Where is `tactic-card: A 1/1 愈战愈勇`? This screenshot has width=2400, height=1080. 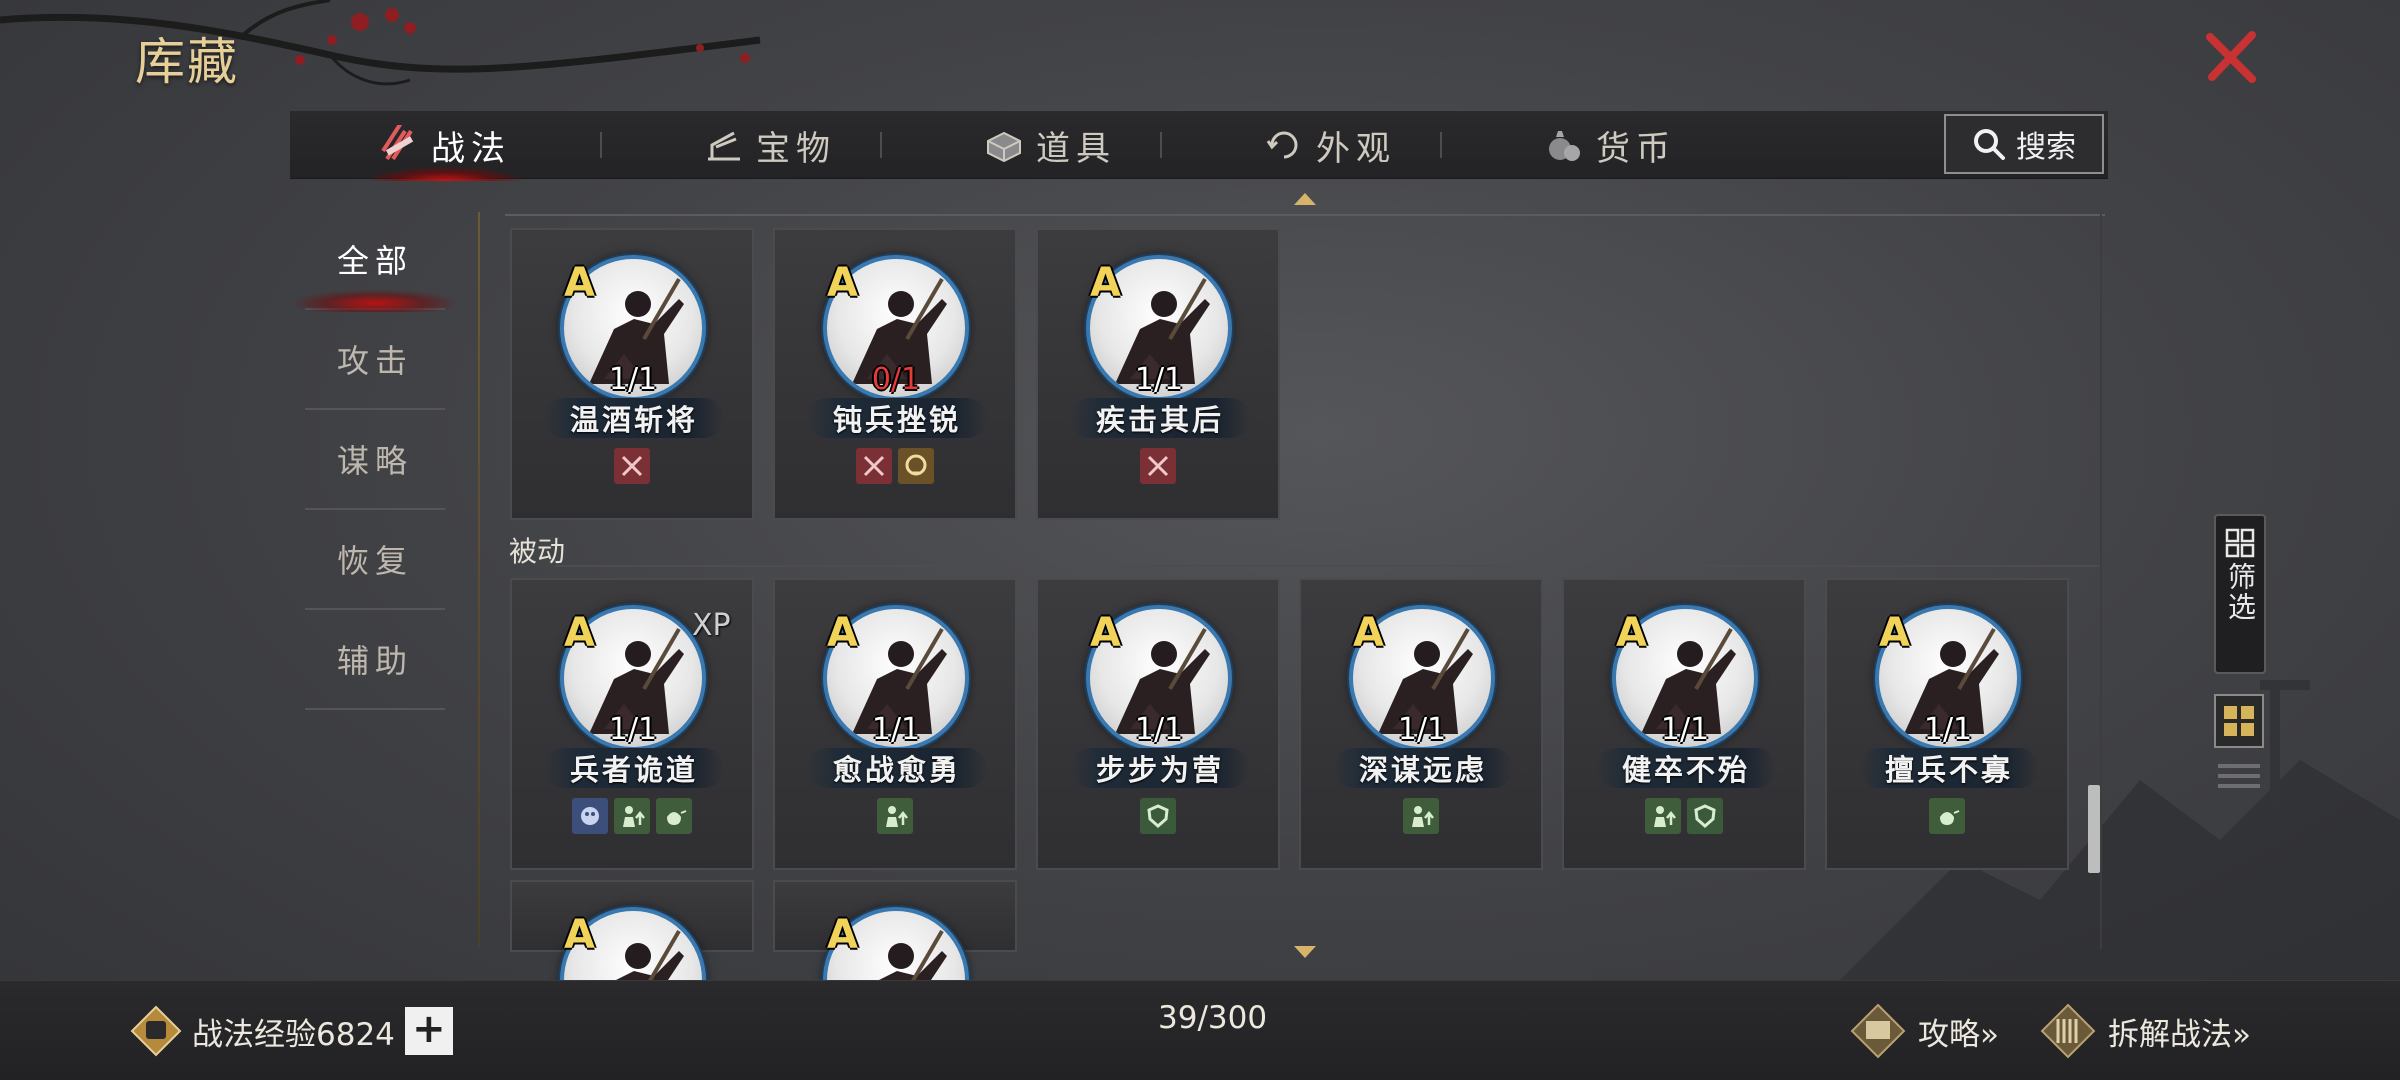 tactic-card: A 1/1 愈战愈勇 is located at coordinates (895, 724).